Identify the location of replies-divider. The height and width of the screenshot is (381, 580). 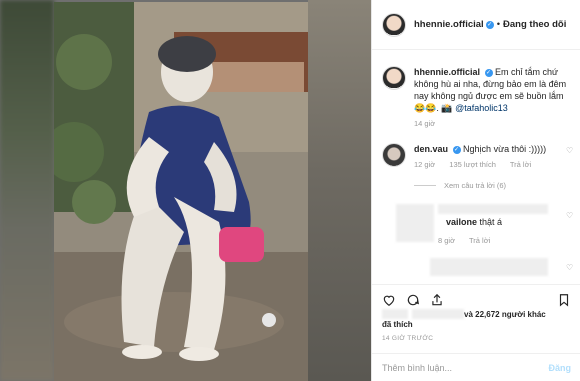
(425, 185).